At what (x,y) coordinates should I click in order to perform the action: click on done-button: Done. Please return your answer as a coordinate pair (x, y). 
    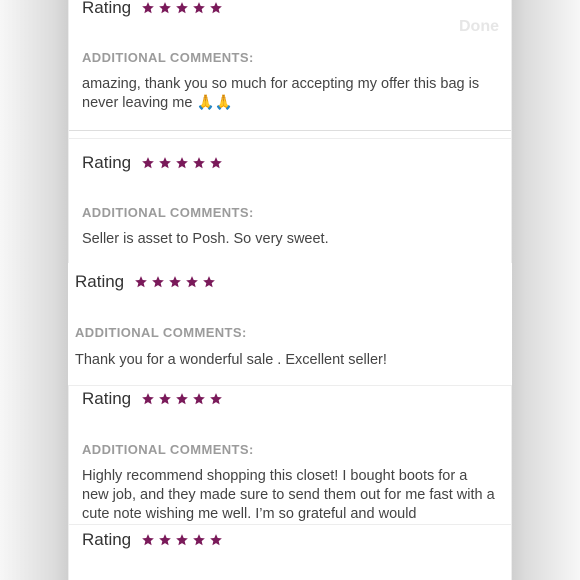
    Looking at the image, I should click on (479, 27).